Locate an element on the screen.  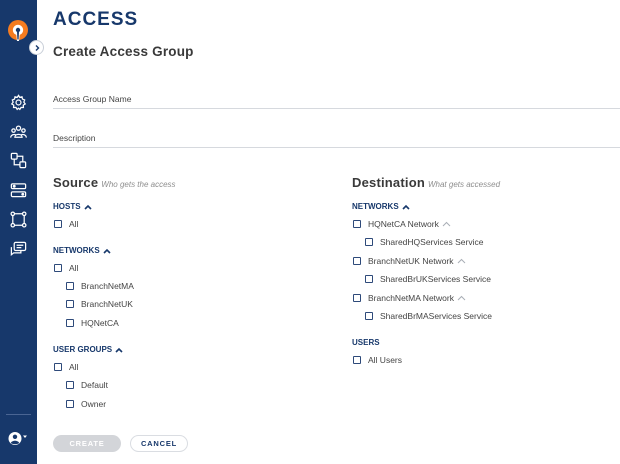
destination-users-label: USERS is located at coordinates (366, 342).